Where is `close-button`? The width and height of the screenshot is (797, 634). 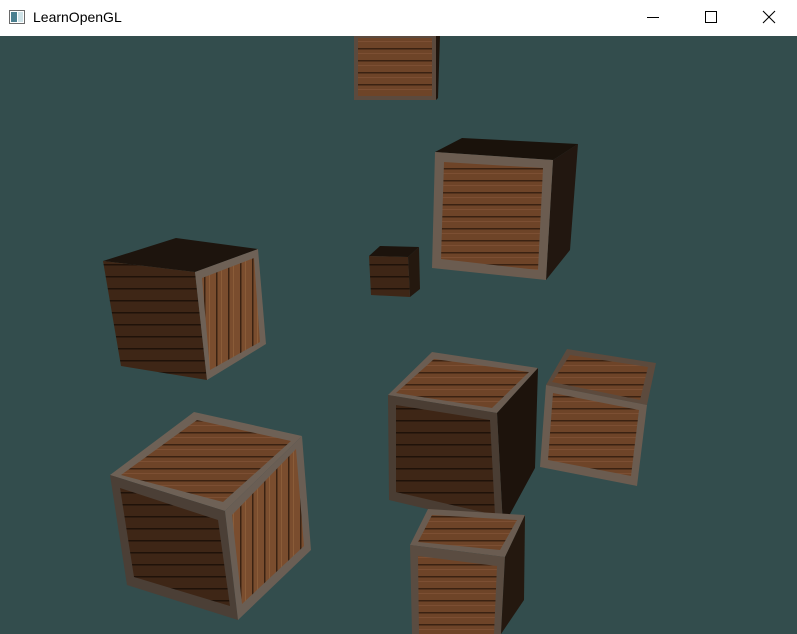
close-button is located at coordinates (768, 18).